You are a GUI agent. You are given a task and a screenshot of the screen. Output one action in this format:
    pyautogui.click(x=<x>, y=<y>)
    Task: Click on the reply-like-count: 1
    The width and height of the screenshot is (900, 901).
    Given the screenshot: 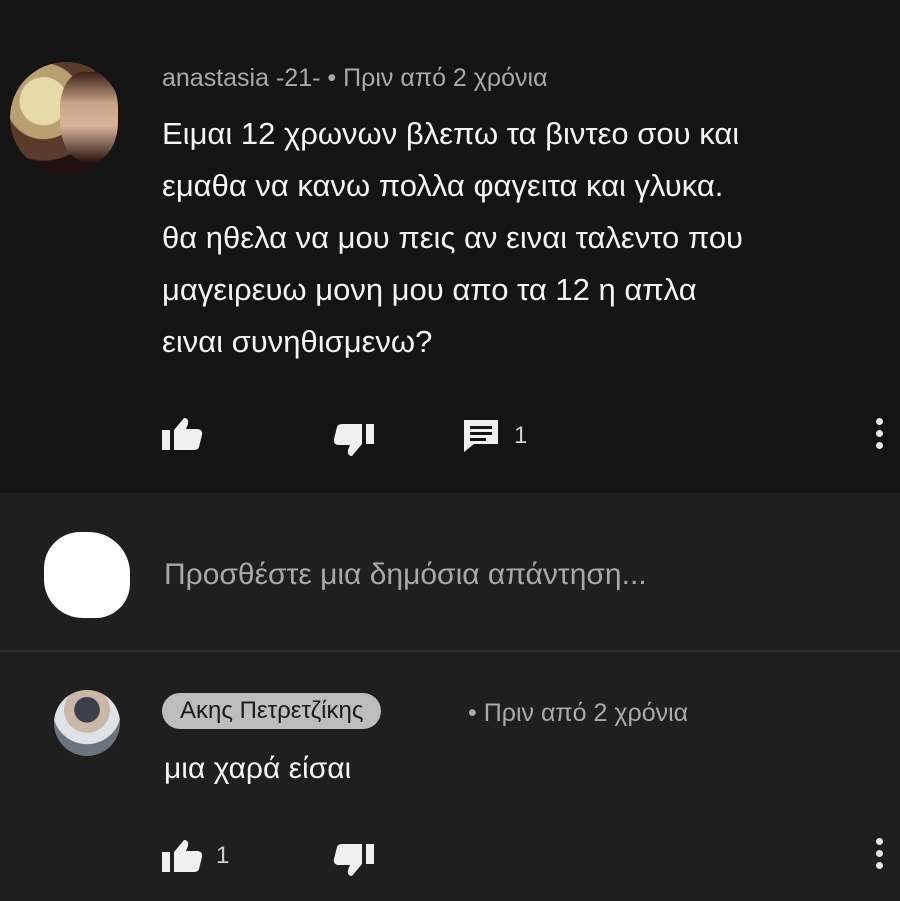 What is the action you would take?
    pyautogui.click(x=223, y=855)
    